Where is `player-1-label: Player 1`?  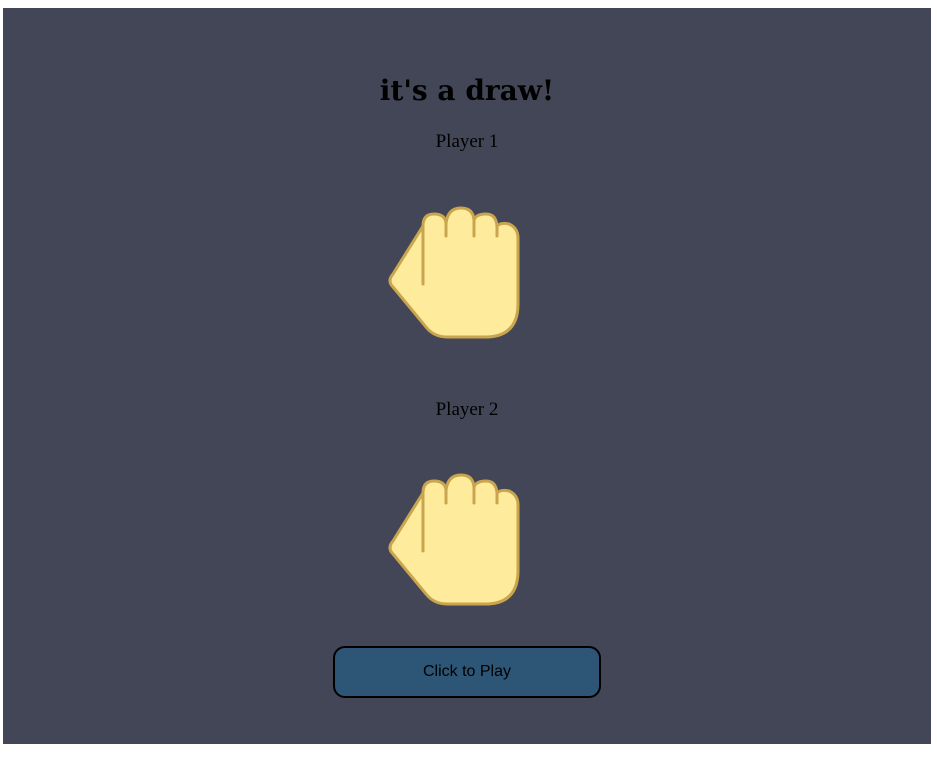 player-1-label: Player 1 is located at coordinates (467, 141).